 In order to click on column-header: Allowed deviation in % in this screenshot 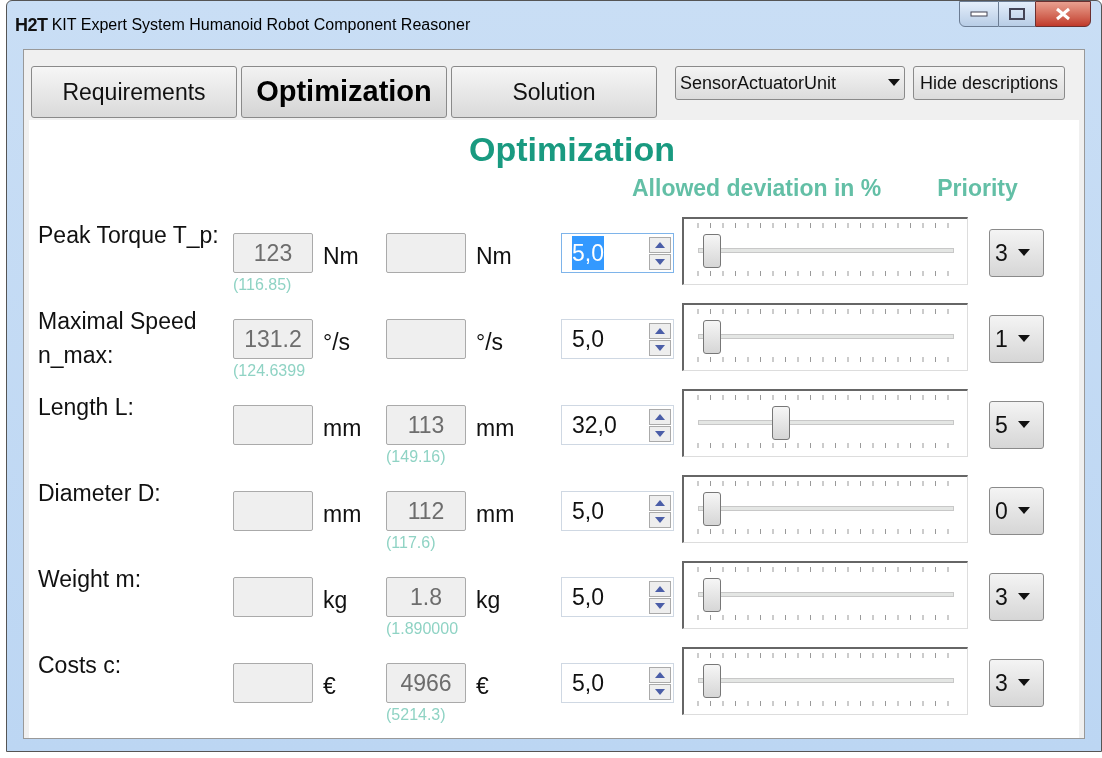, I will do `click(757, 188)`.